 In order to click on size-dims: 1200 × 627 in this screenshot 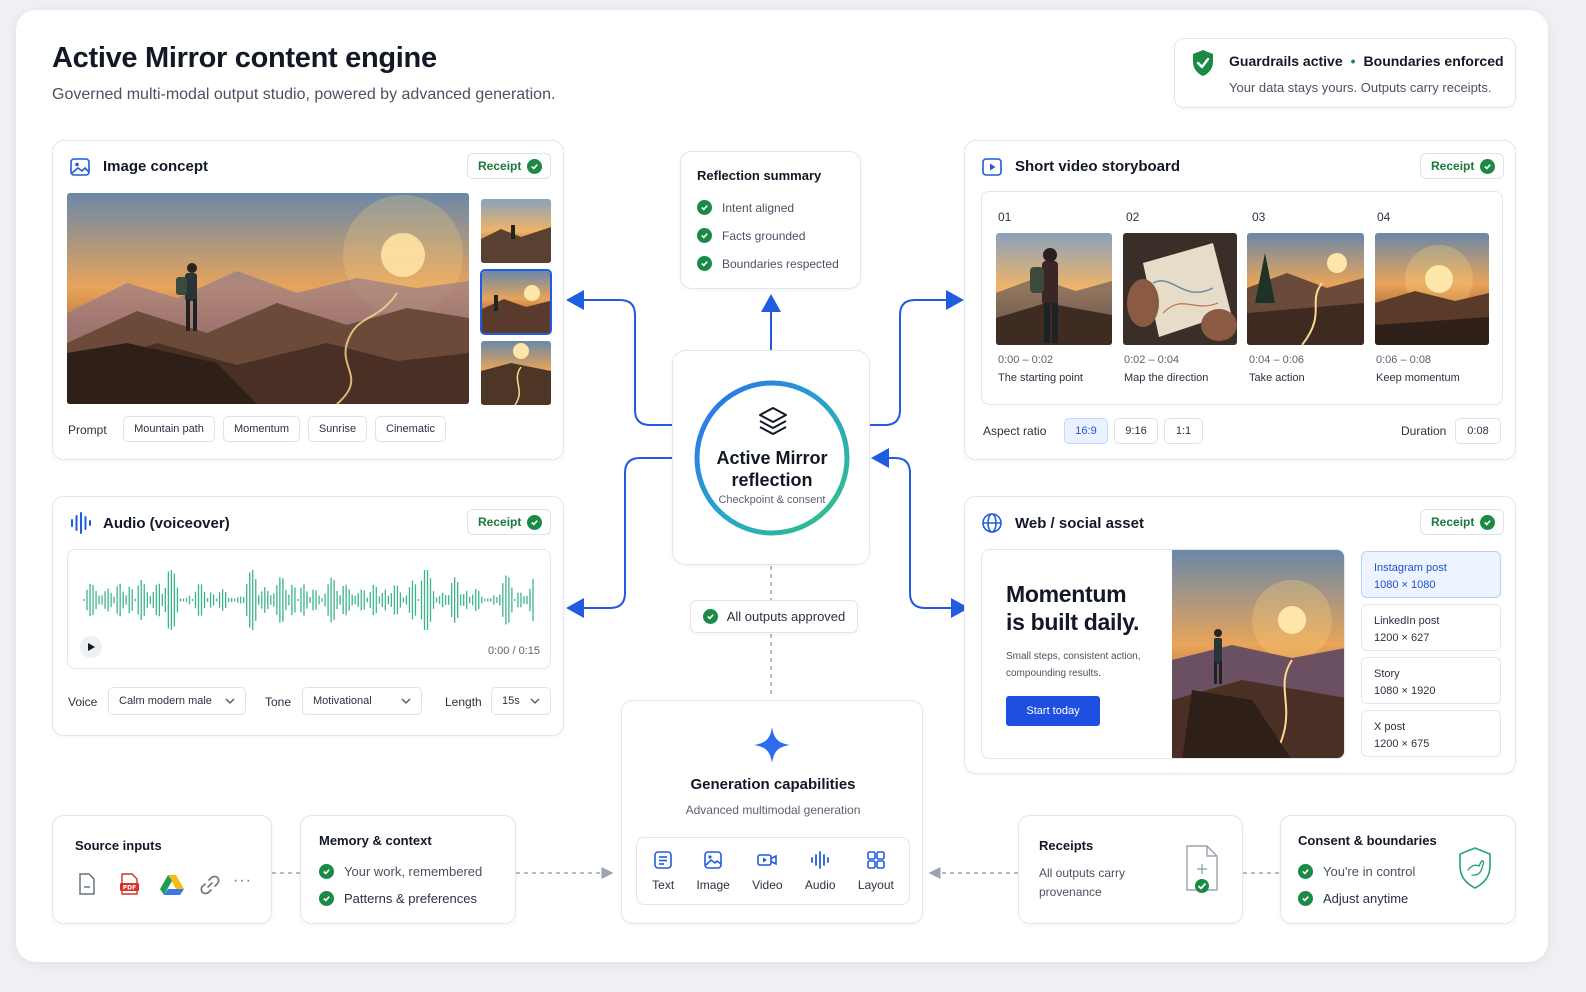, I will do `click(1402, 638)`.